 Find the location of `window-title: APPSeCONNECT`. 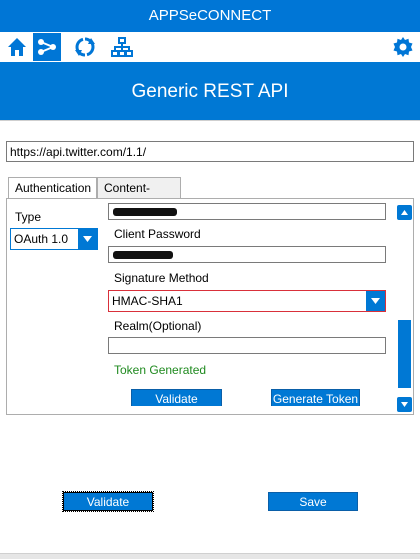

window-title: APPSeCONNECT is located at coordinates (210, 16).